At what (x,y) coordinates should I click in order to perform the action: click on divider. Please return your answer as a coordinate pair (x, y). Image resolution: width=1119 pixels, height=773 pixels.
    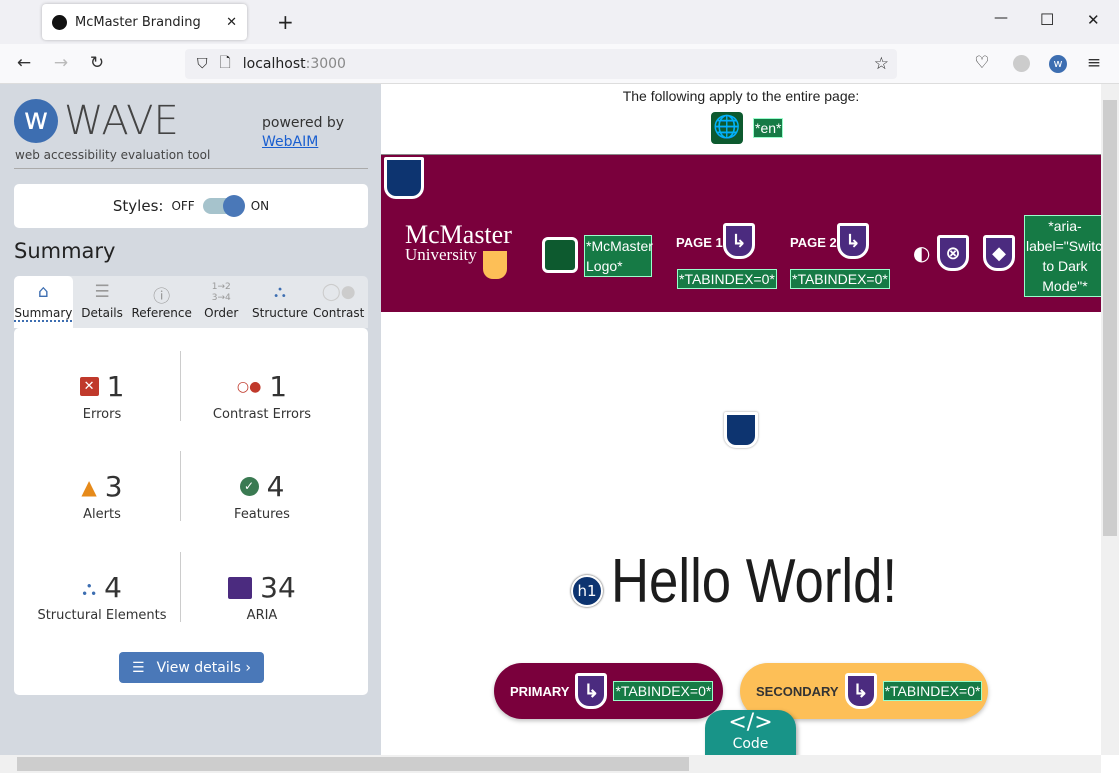
    Looking at the image, I should click on (191, 168).